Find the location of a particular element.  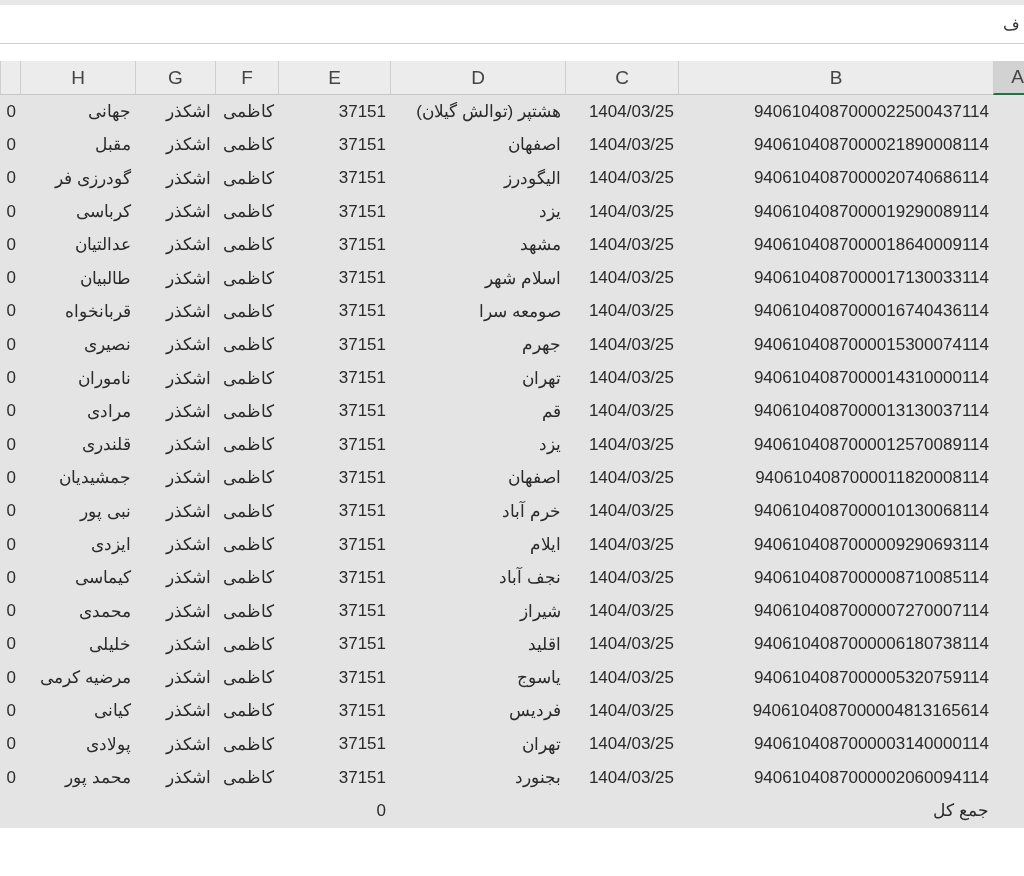

table-cell: یاسوج is located at coordinates (539, 678).